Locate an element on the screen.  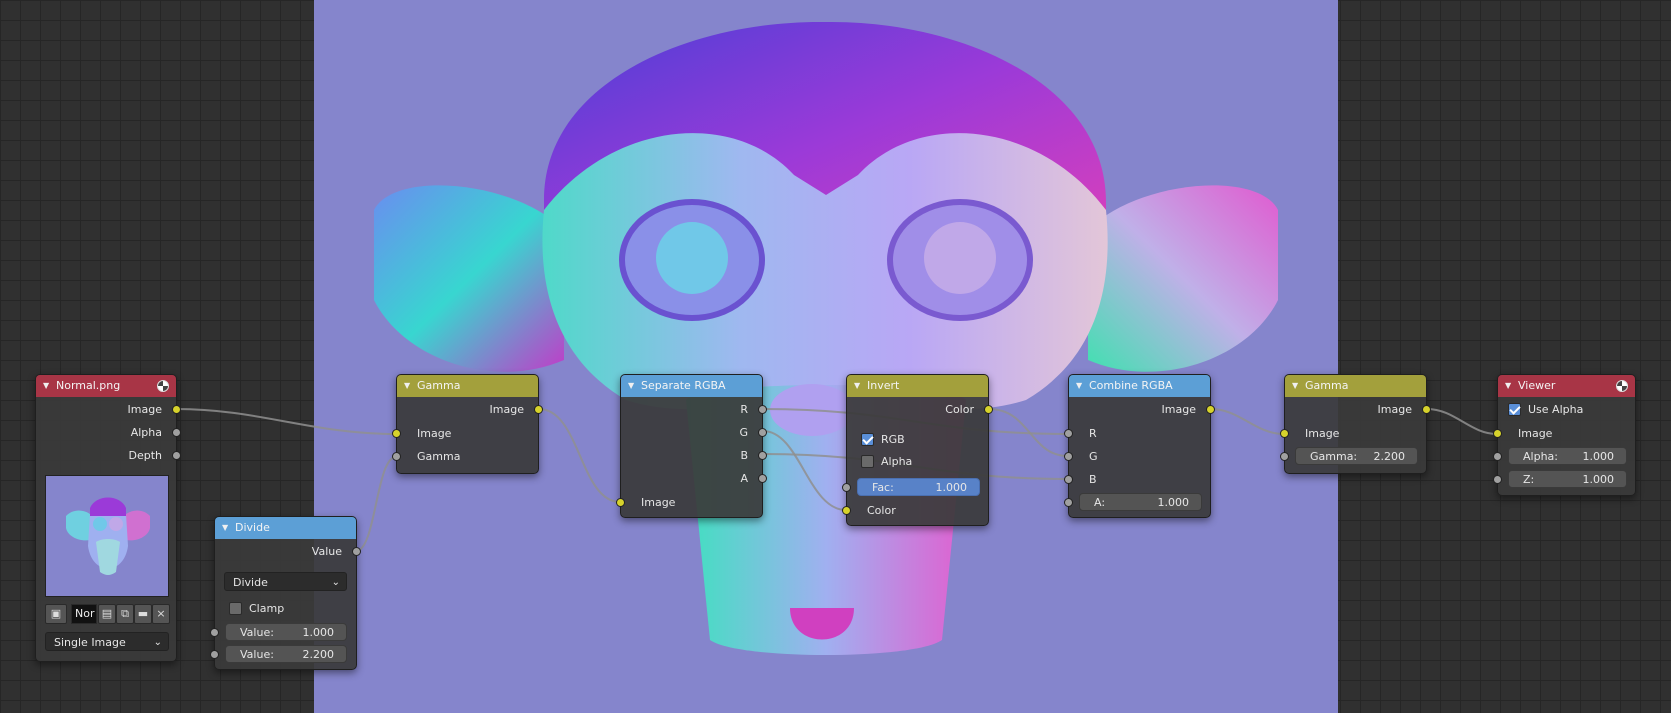
socket-input-a is located at coordinates (1068, 502).